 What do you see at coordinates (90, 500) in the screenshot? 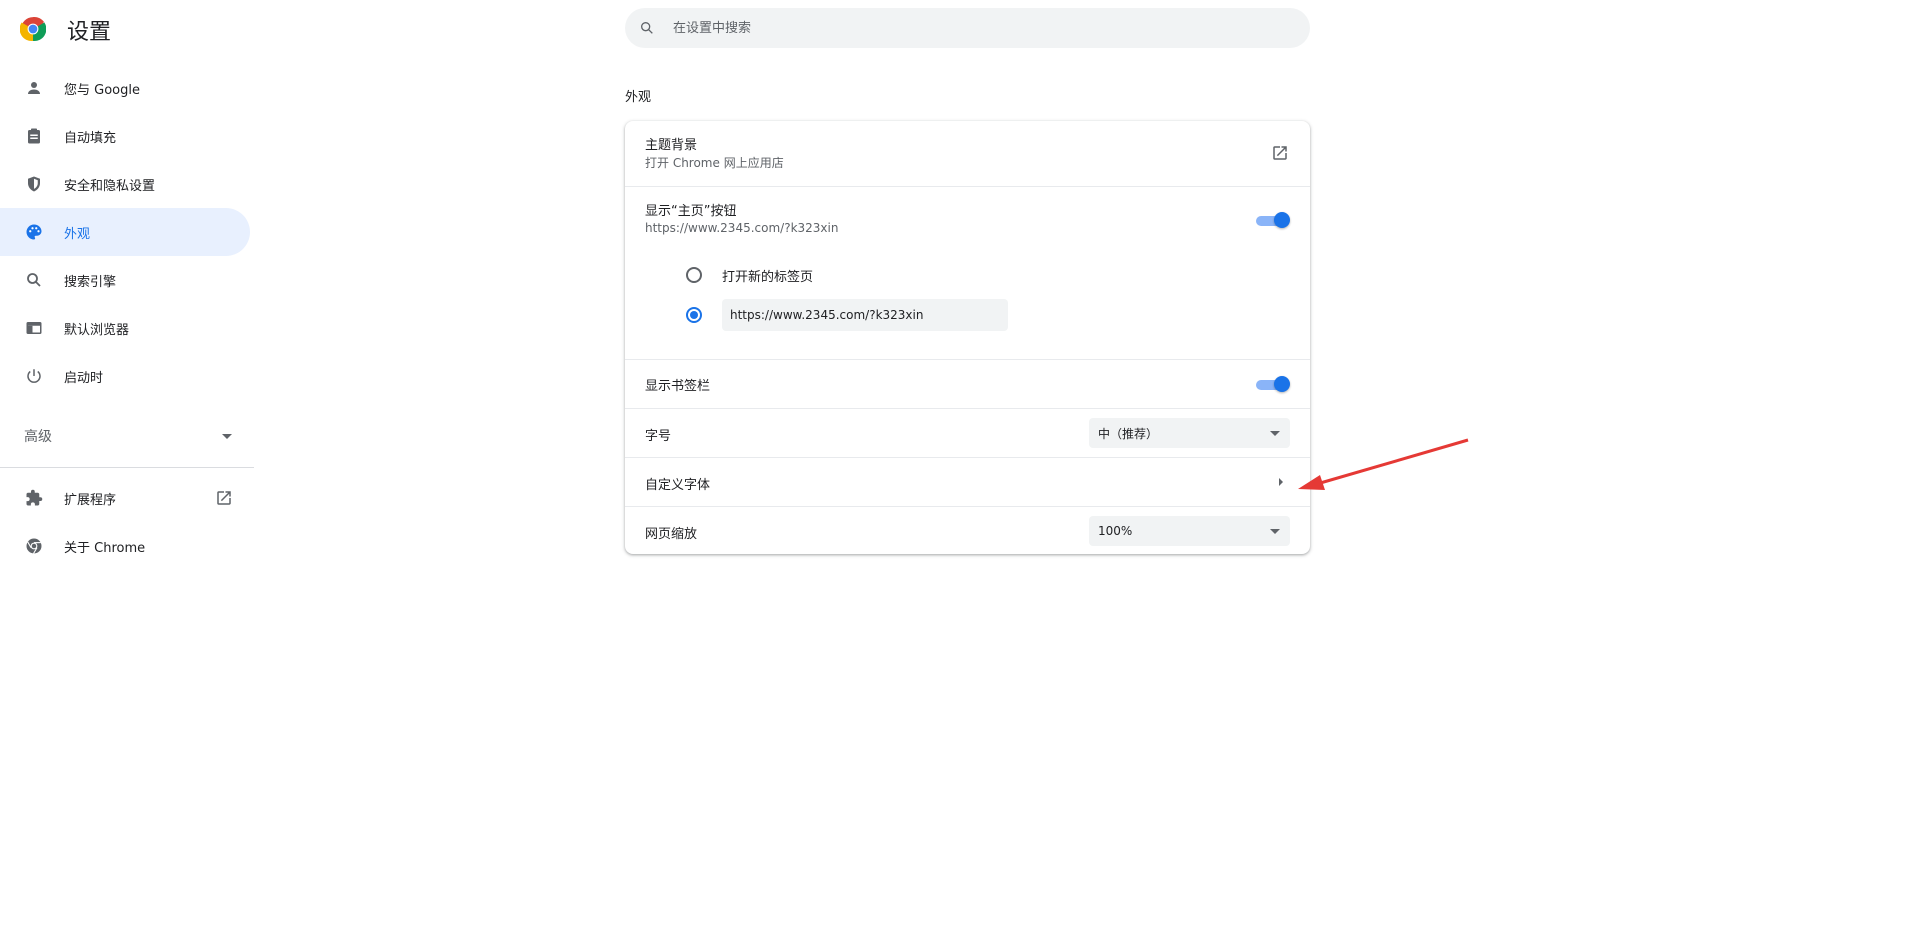
I see `sidebar-item-label: 扩展程序` at bounding box center [90, 500].